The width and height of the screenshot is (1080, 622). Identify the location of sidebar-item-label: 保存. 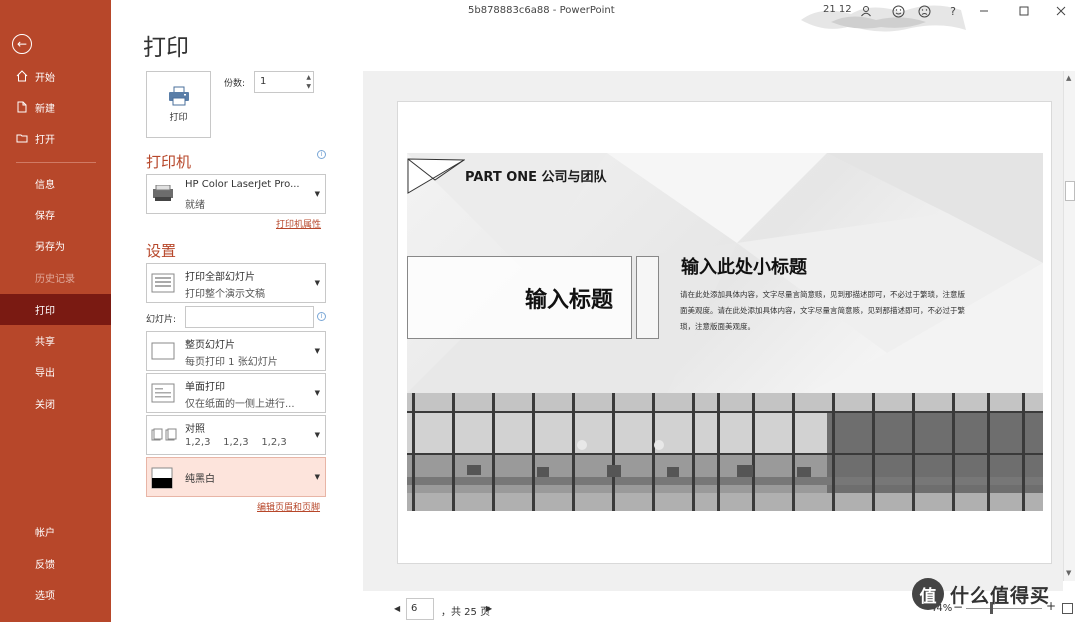
(45, 216).